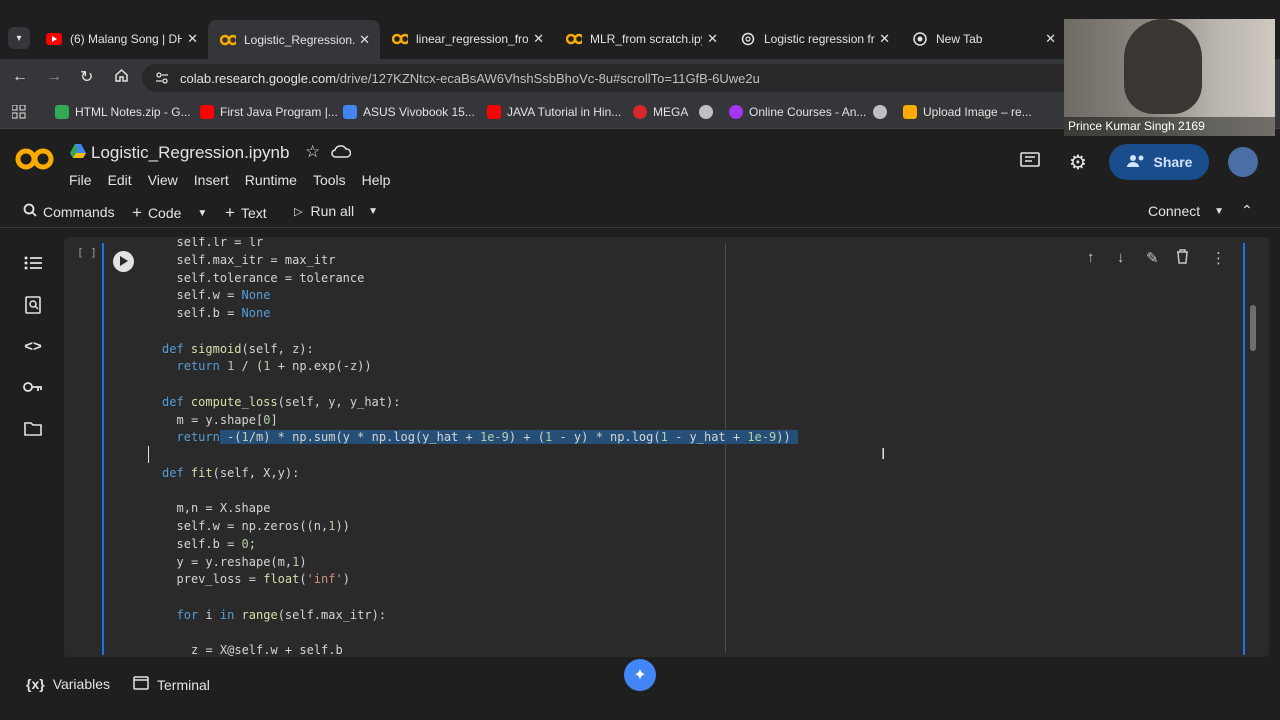 This screenshot has width=1280, height=720. What do you see at coordinates (54, 77) in the screenshot?
I see `forward-icon: →` at bounding box center [54, 77].